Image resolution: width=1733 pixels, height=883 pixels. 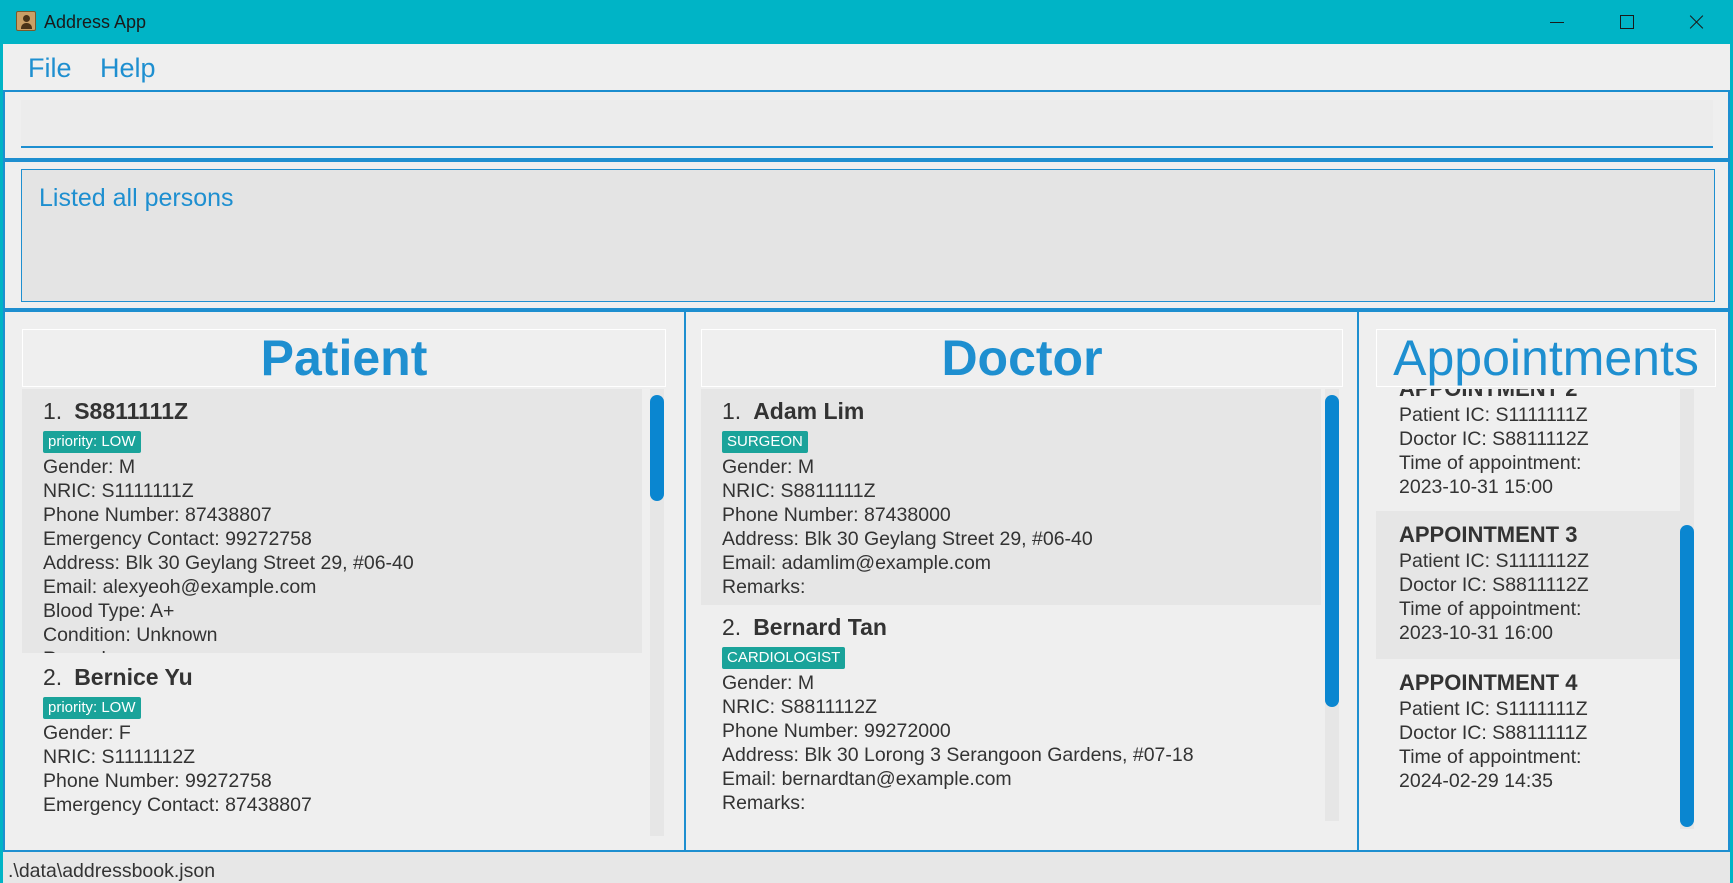 What do you see at coordinates (112, 871) in the screenshot?
I see `data-file-path: .\data\addressbook.json` at bounding box center [112, 871].